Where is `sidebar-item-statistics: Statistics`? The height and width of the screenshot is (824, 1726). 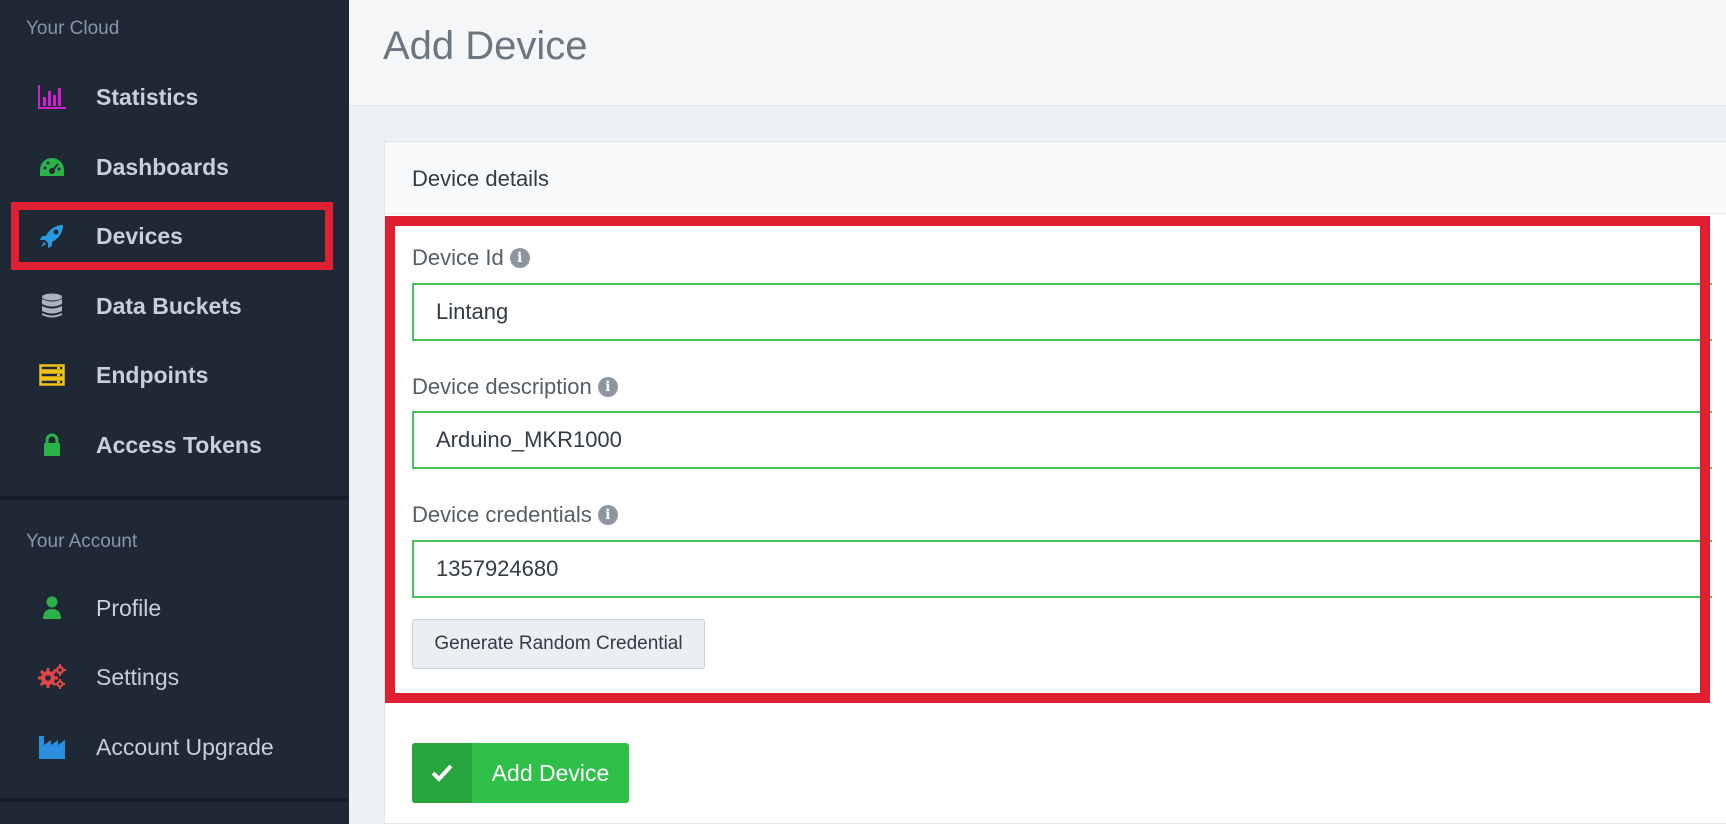
sidebar-item-statistics: Statistics is located at coordinates (174, 97).